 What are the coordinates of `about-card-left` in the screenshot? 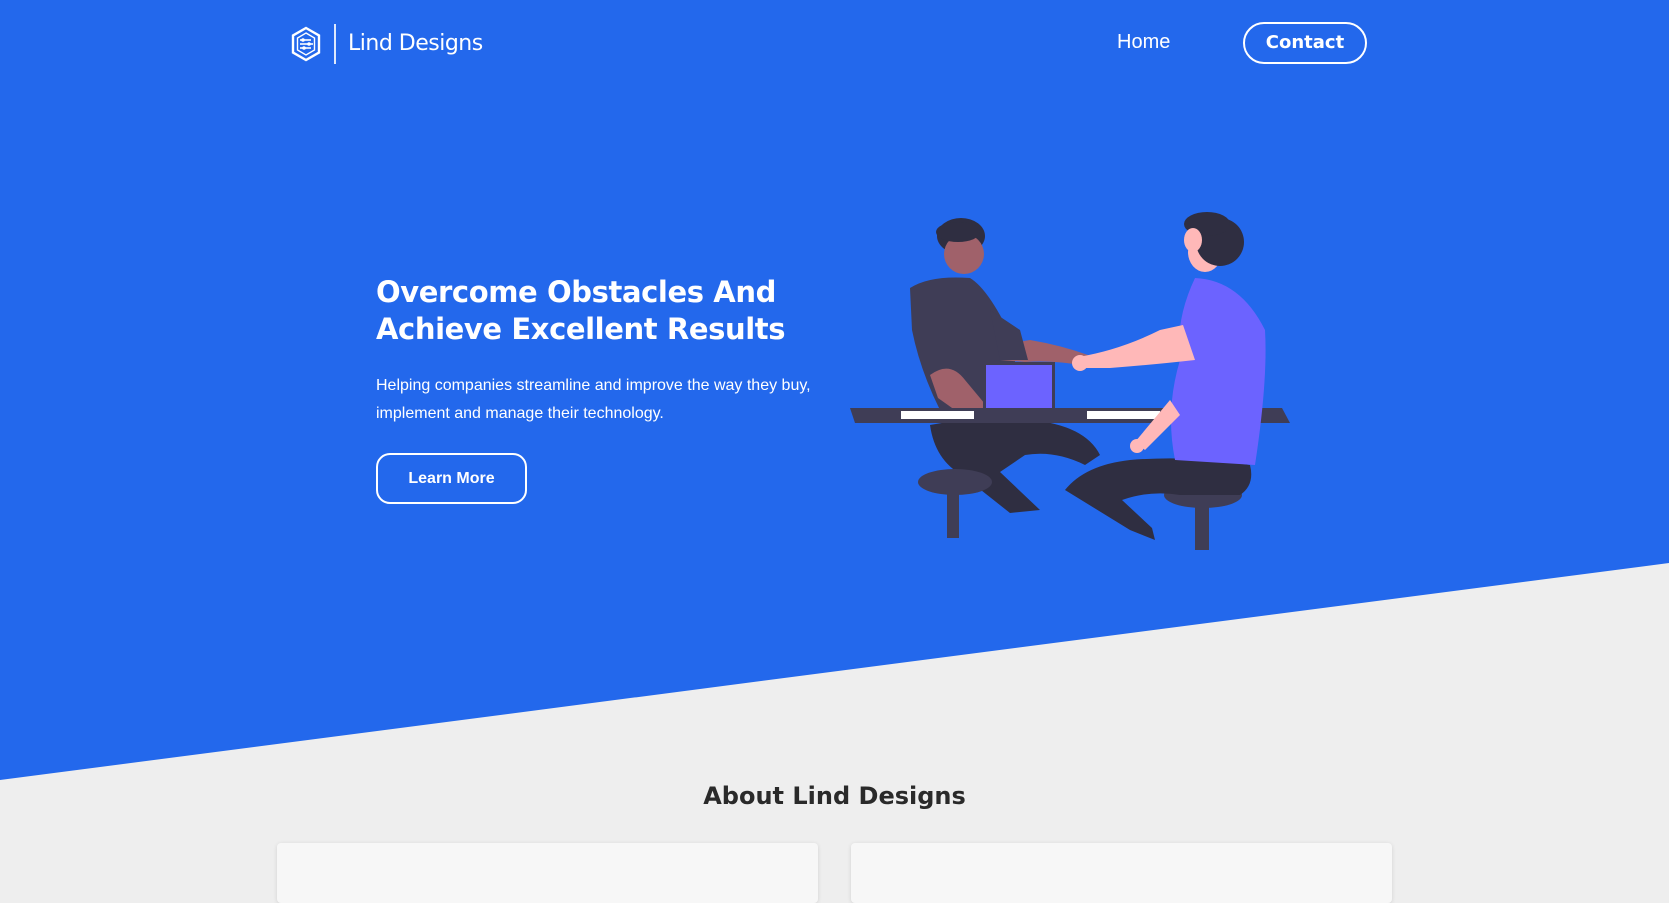 It's located at (547, 873).